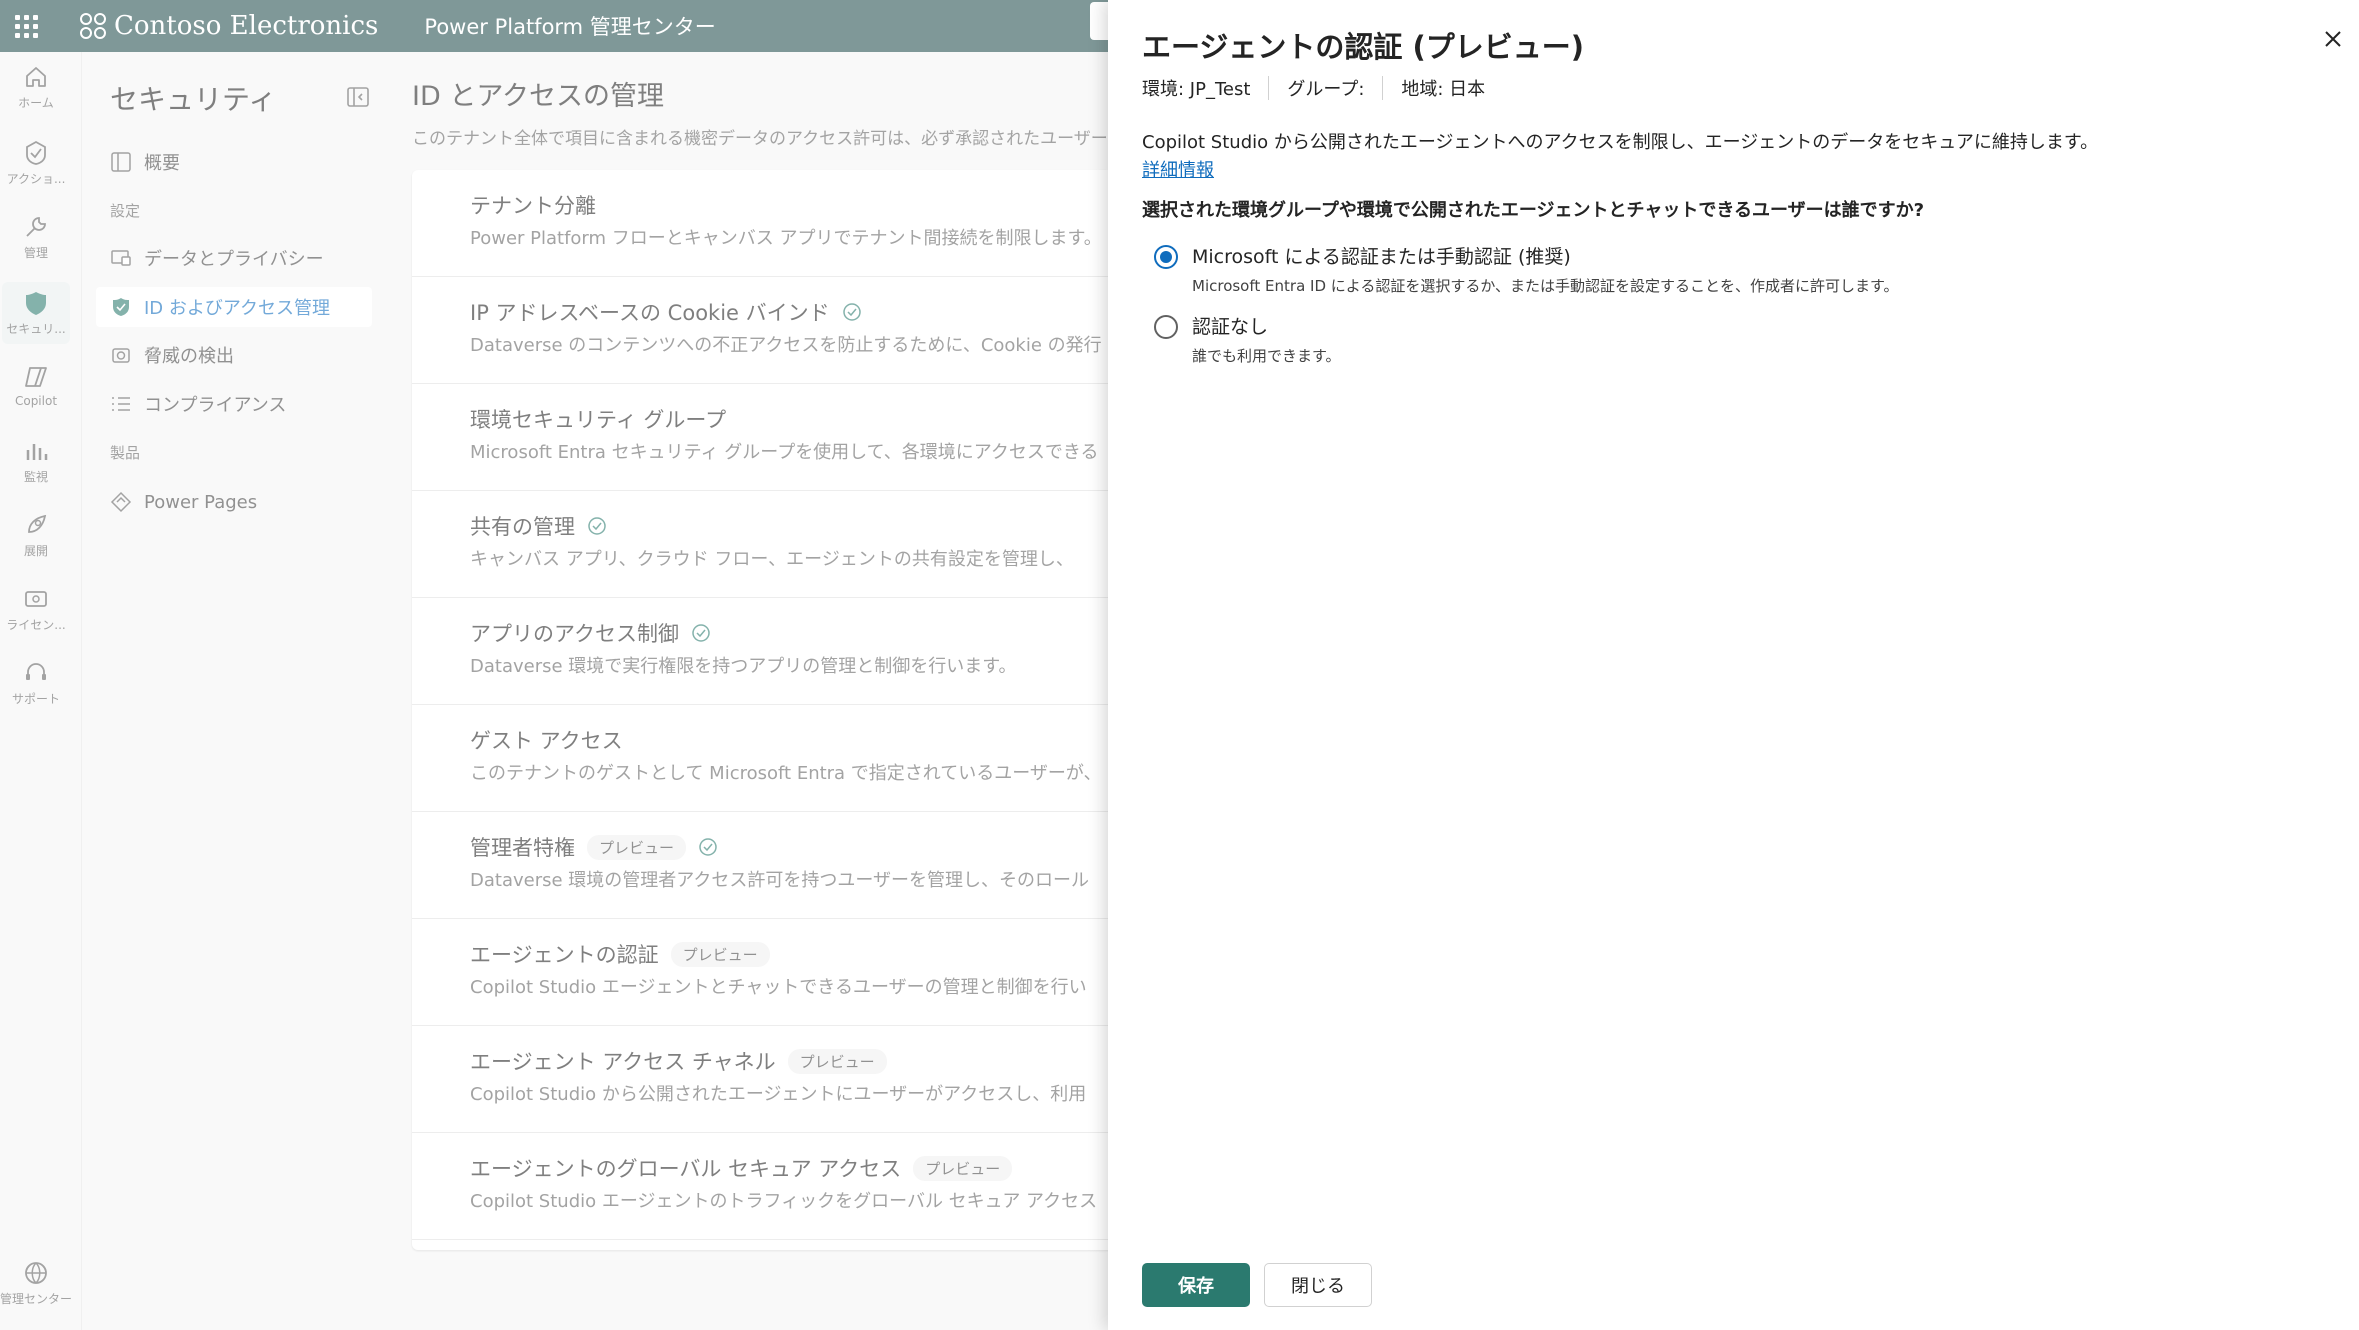  I want to click on region-label: 地域: 日本, so click(1443, 89).